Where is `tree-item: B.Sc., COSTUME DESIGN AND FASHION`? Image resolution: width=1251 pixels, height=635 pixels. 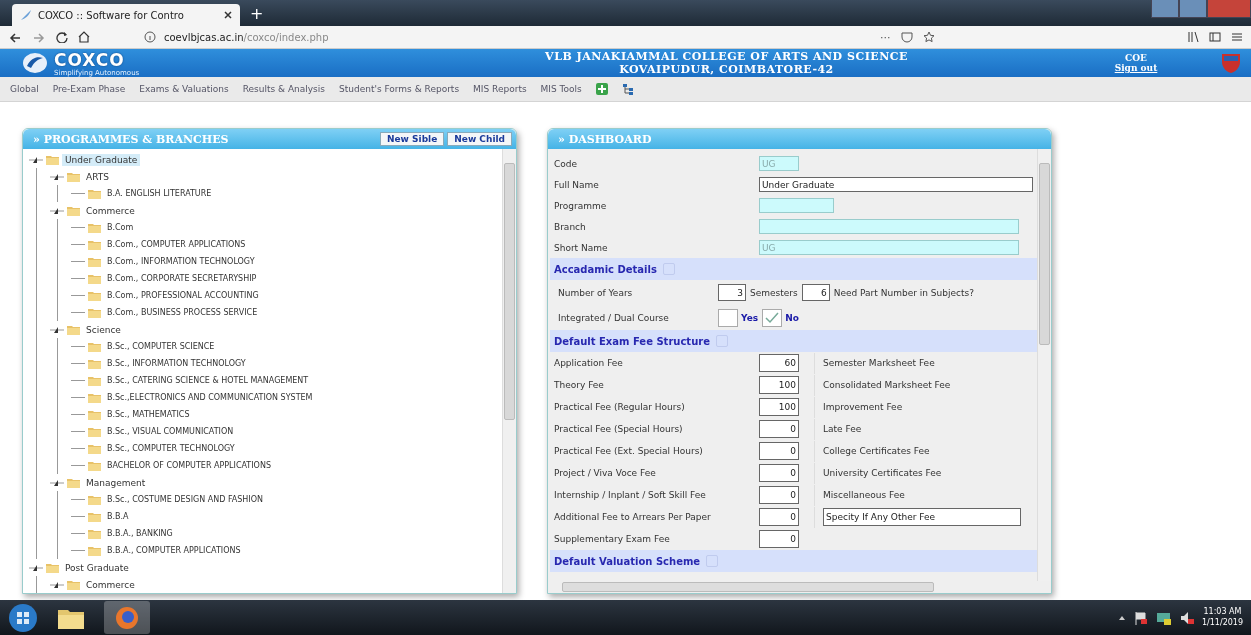
tree-item: B.Sc., COSTUME DESIGN AND FASHION is located at coordinates (185, 499).